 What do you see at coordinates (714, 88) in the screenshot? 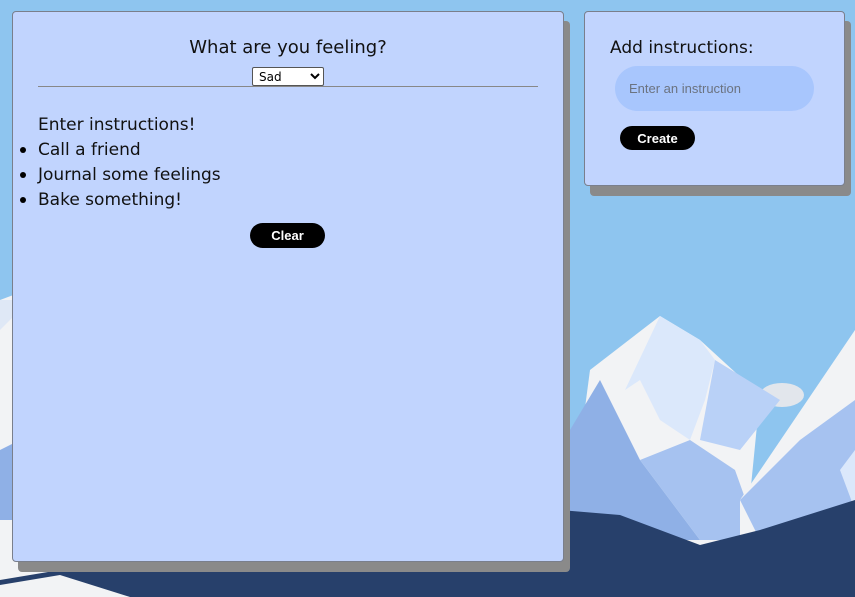
I see `instruction-input` at bounding box center [714, 88].